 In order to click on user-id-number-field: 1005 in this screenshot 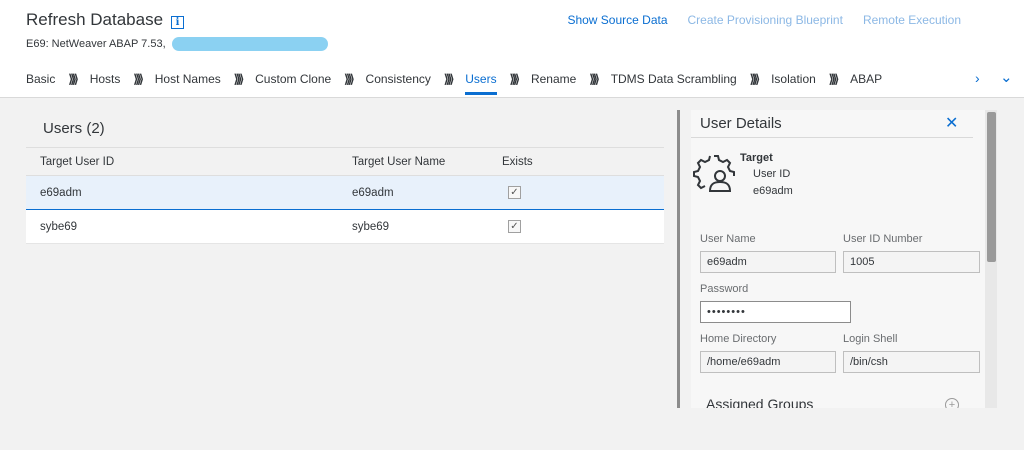, I will do `click(911, 262)`.